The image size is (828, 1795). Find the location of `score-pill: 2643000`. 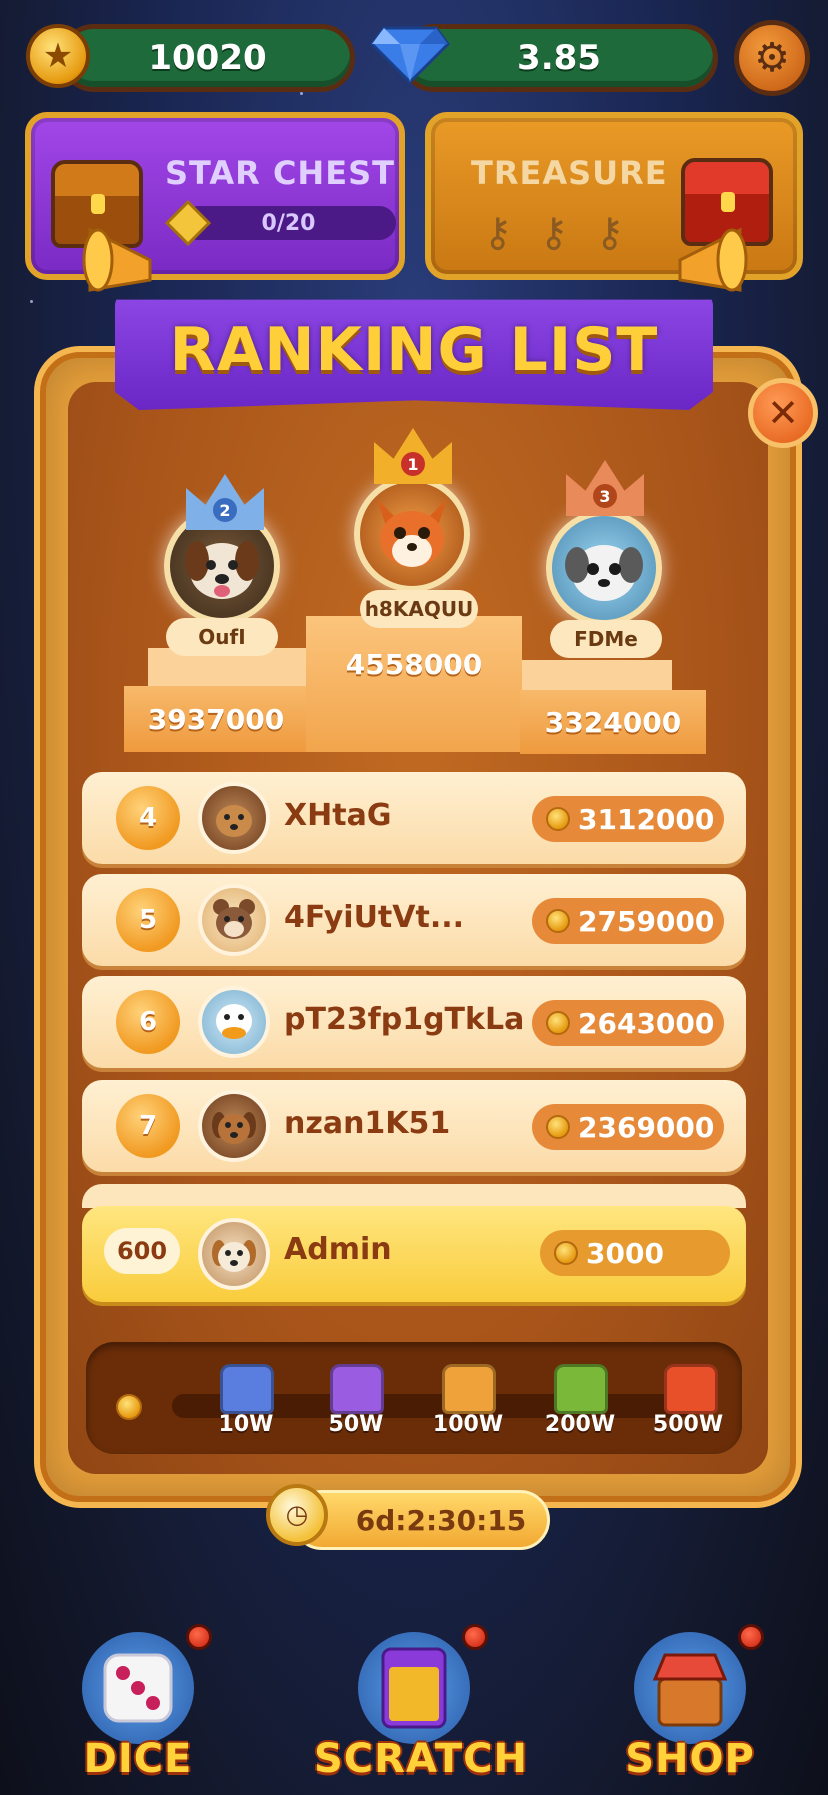

score-pill: 2643000 is located at coordinates (628, 1023).